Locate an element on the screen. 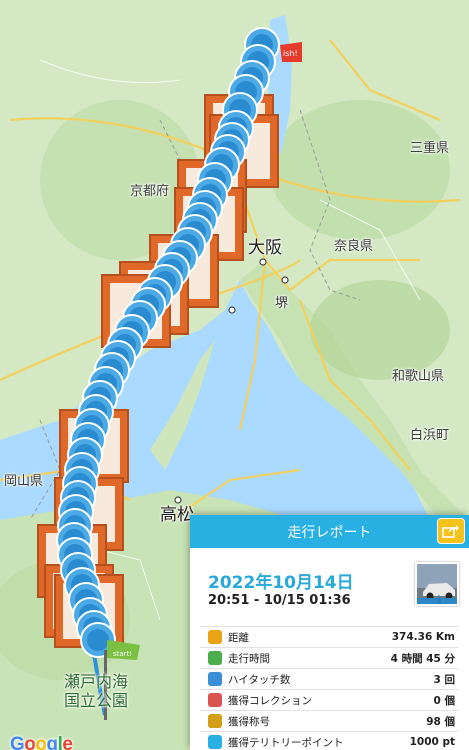  stat-value: 374.36 Km is located at coordinates (423, 637).